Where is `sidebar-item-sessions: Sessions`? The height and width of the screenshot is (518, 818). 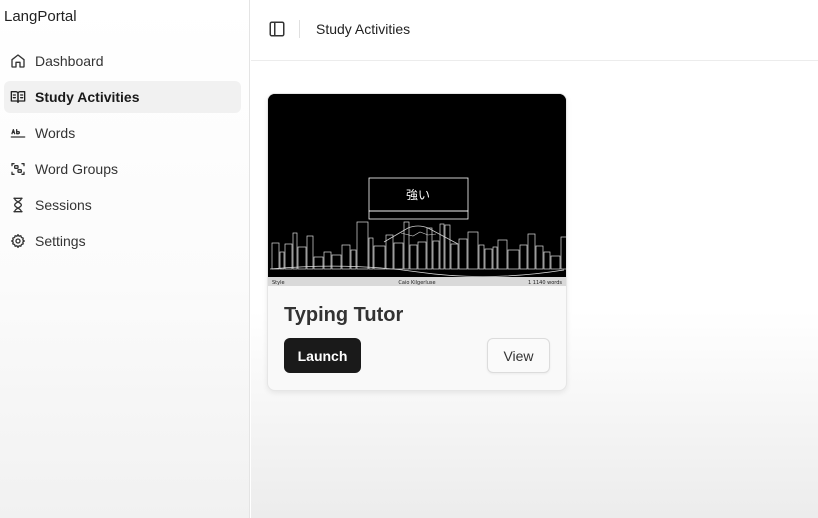 sidebar-item-sessions: Sessions is located at coordinates (122, 205).